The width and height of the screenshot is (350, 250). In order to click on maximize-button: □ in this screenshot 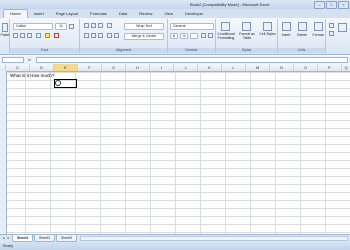, I will do `click(331, 5)`.